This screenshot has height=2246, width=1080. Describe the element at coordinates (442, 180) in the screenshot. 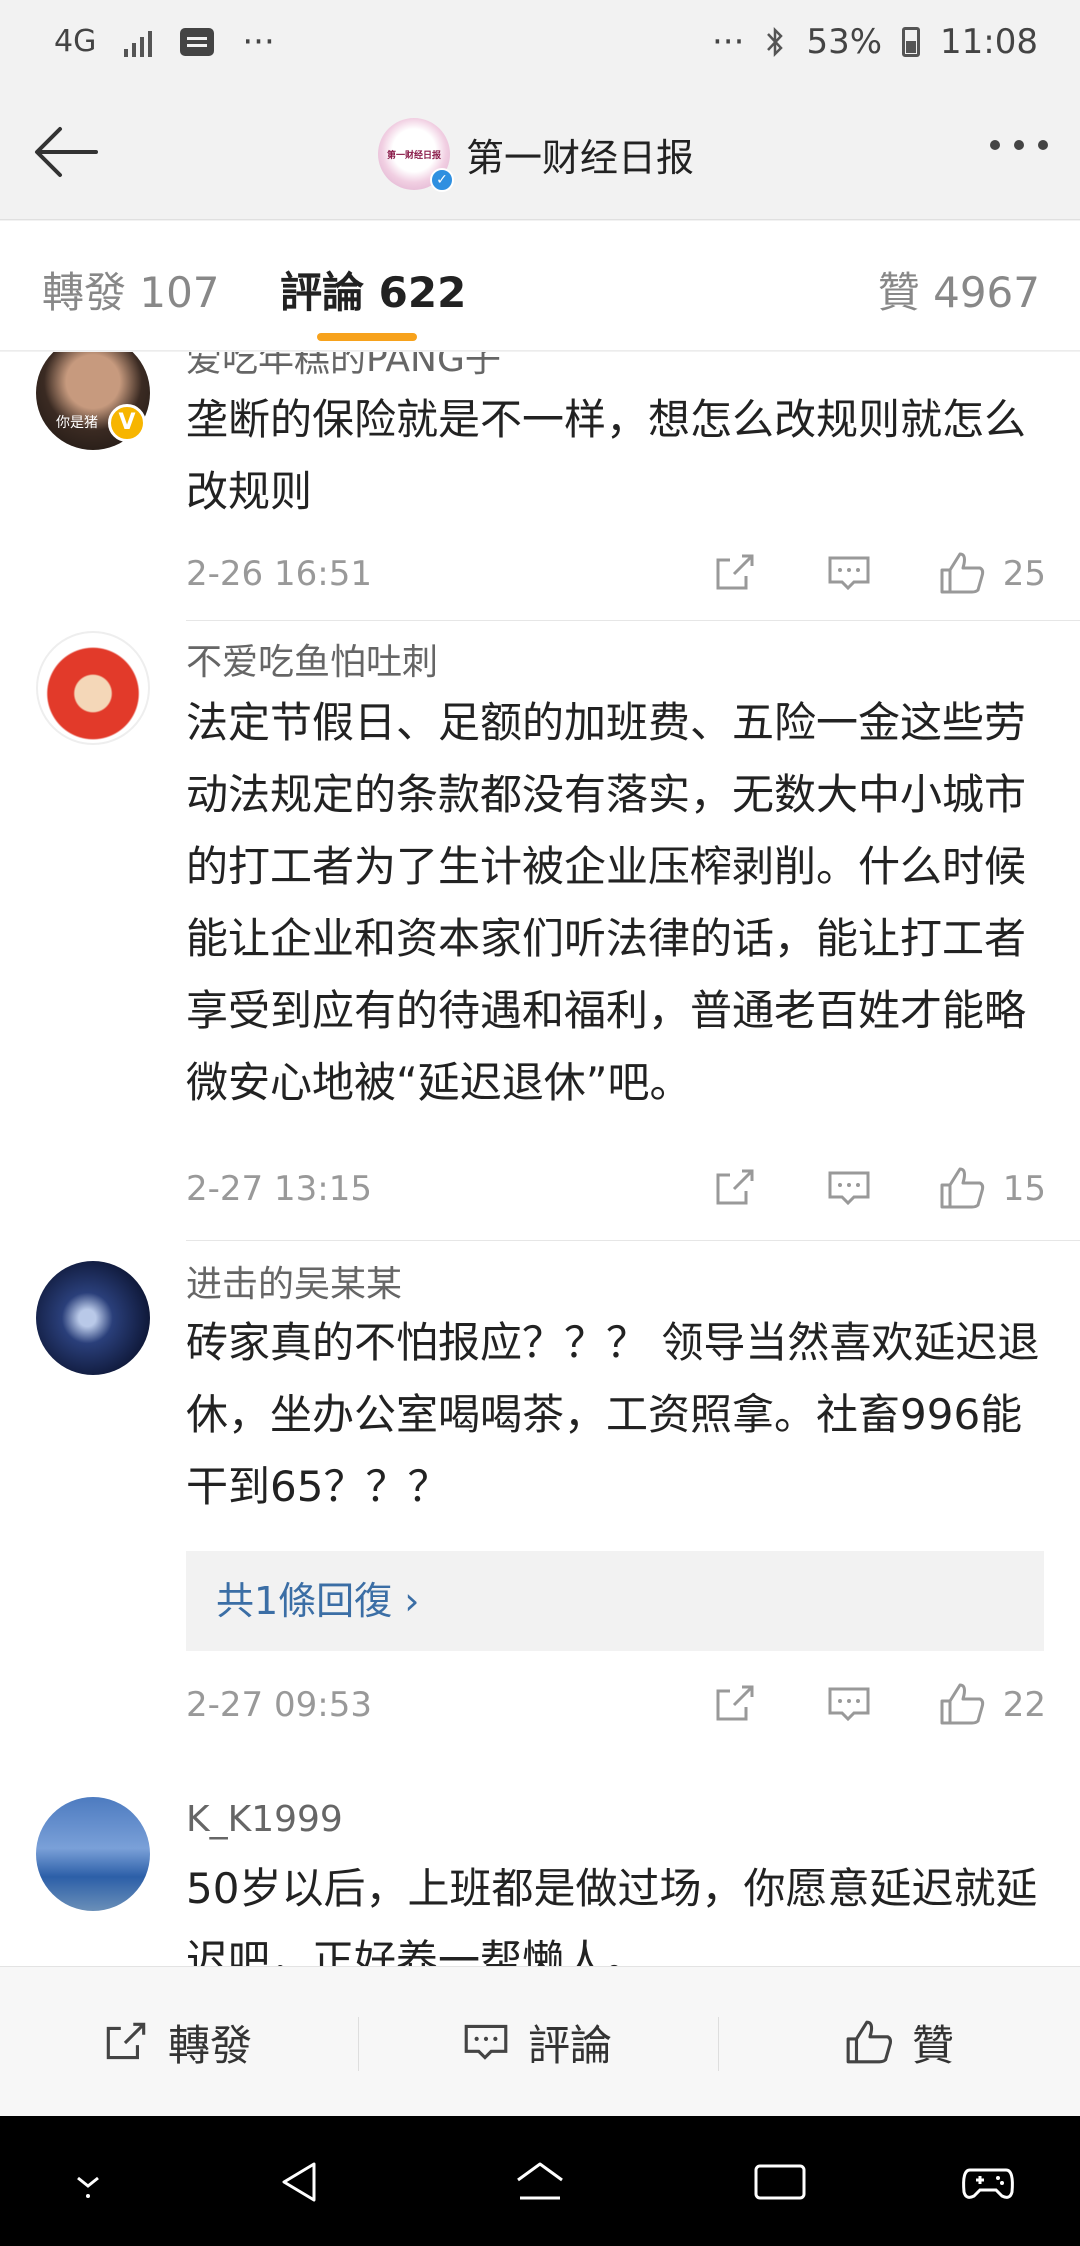

I see `verified-badge-icon: ✓` at that location.